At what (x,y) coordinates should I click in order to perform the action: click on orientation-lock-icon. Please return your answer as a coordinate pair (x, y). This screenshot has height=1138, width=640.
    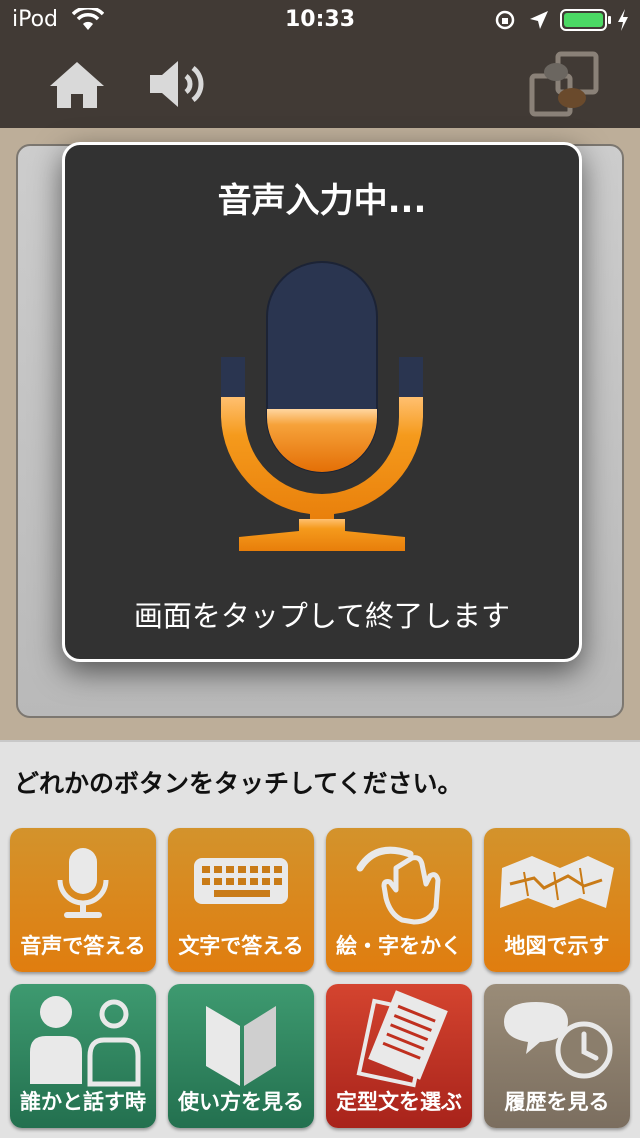
    Looking at the image, I should click on (505, 20).